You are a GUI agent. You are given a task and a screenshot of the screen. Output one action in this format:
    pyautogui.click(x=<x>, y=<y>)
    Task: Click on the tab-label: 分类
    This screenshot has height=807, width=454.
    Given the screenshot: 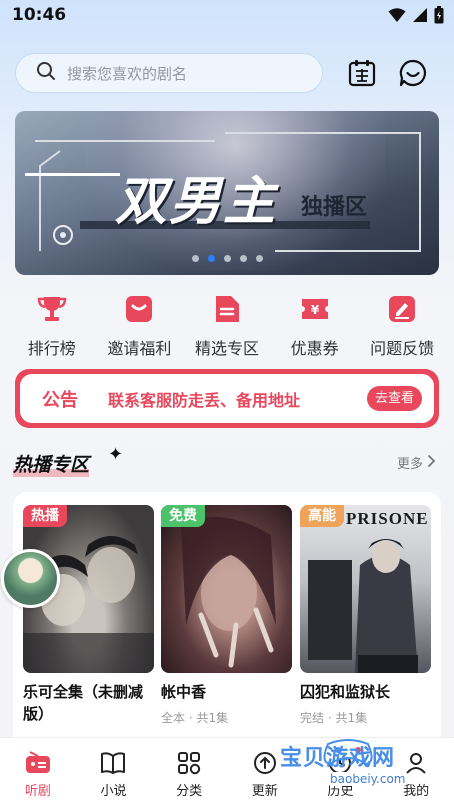 What is the action you would take?
    pyautogui.click(x=189, y=791)
    